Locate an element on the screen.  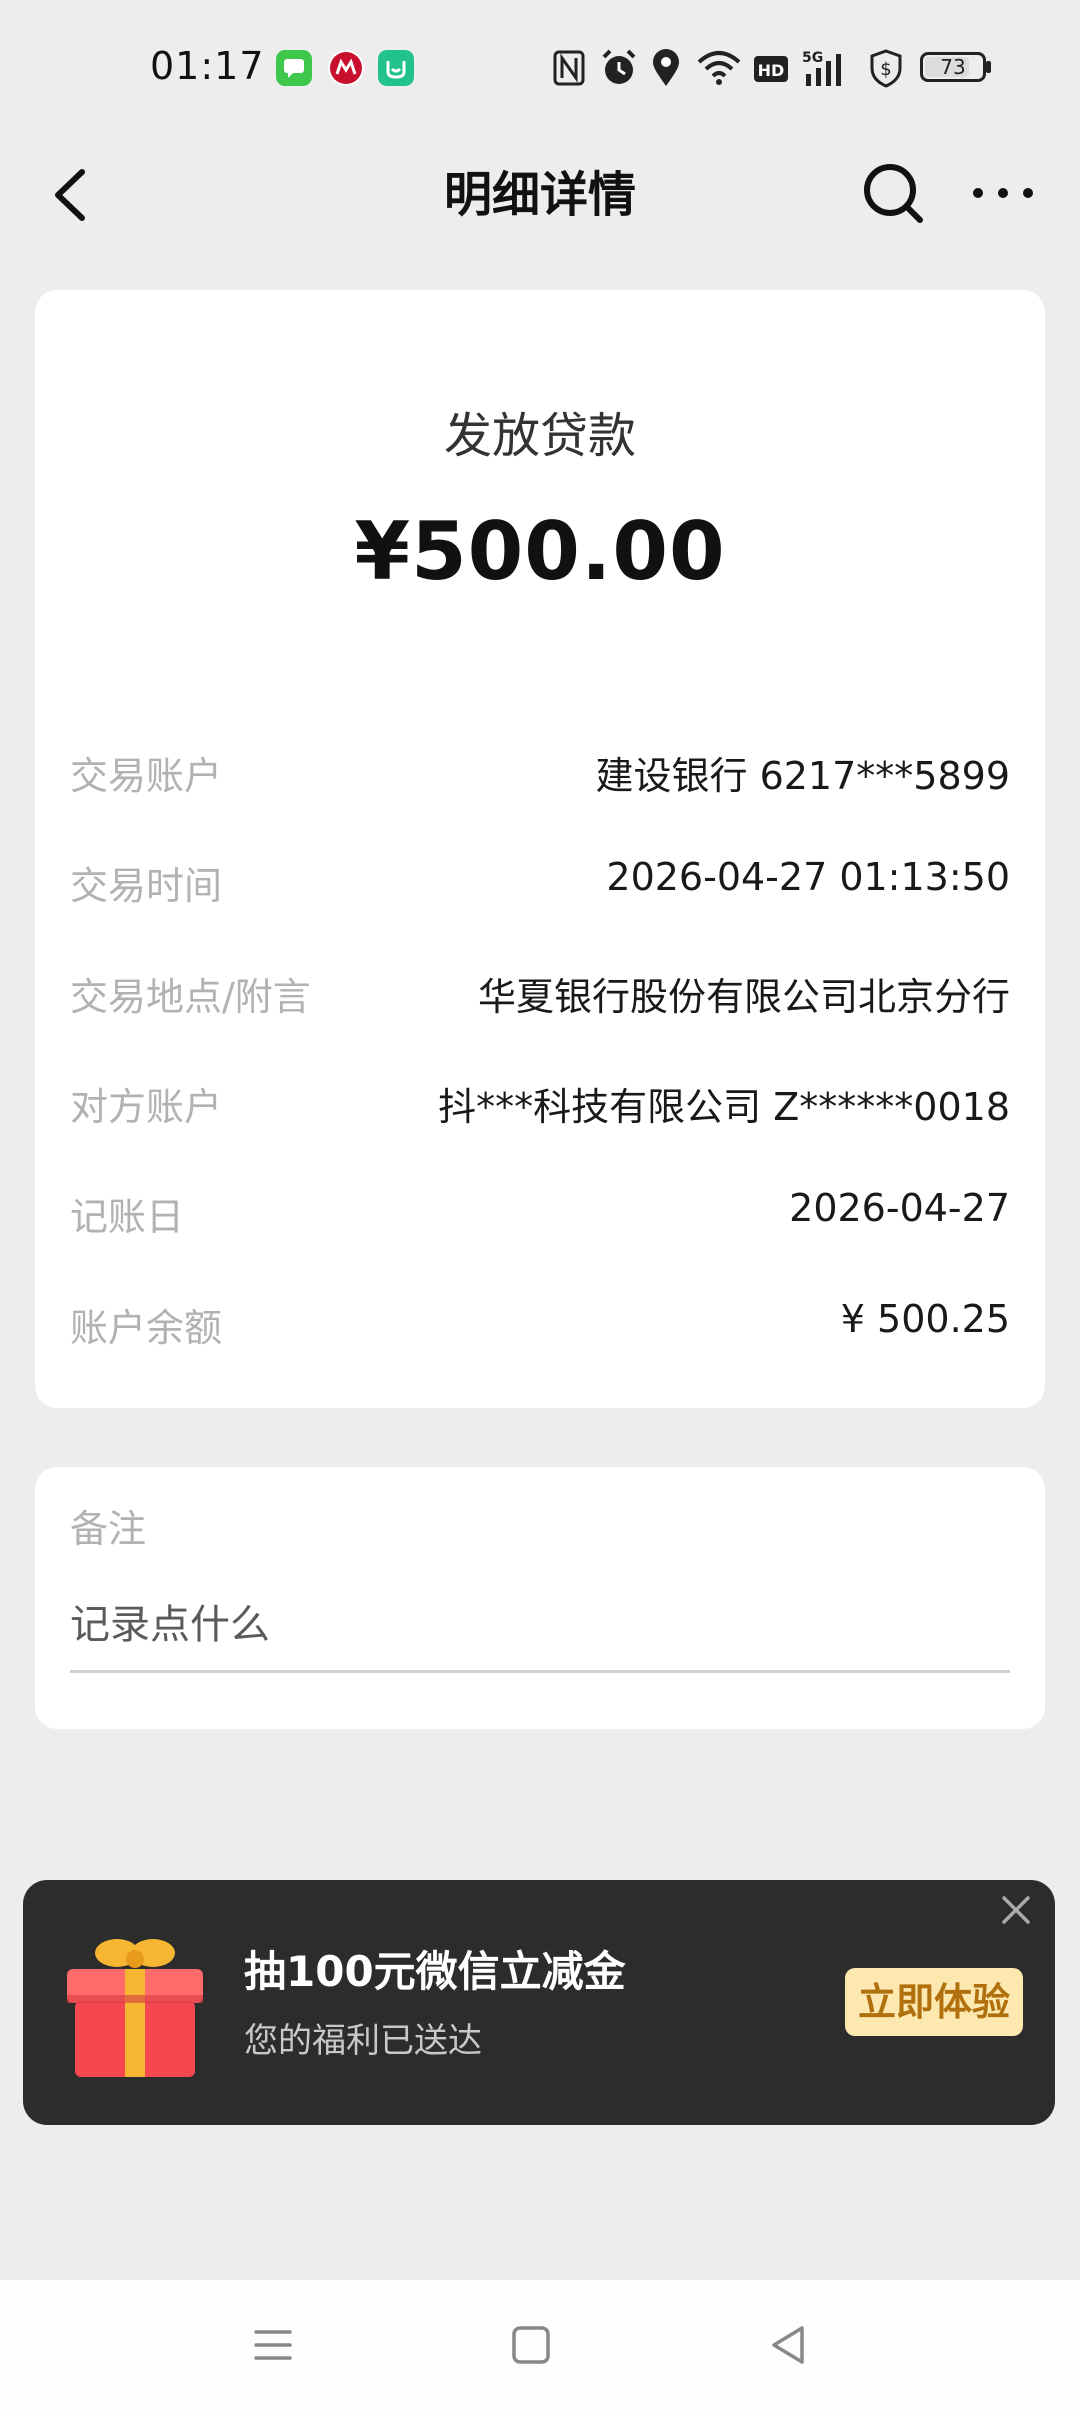
transaction-type: 发放贷款 is located at coordinates (539, 436).